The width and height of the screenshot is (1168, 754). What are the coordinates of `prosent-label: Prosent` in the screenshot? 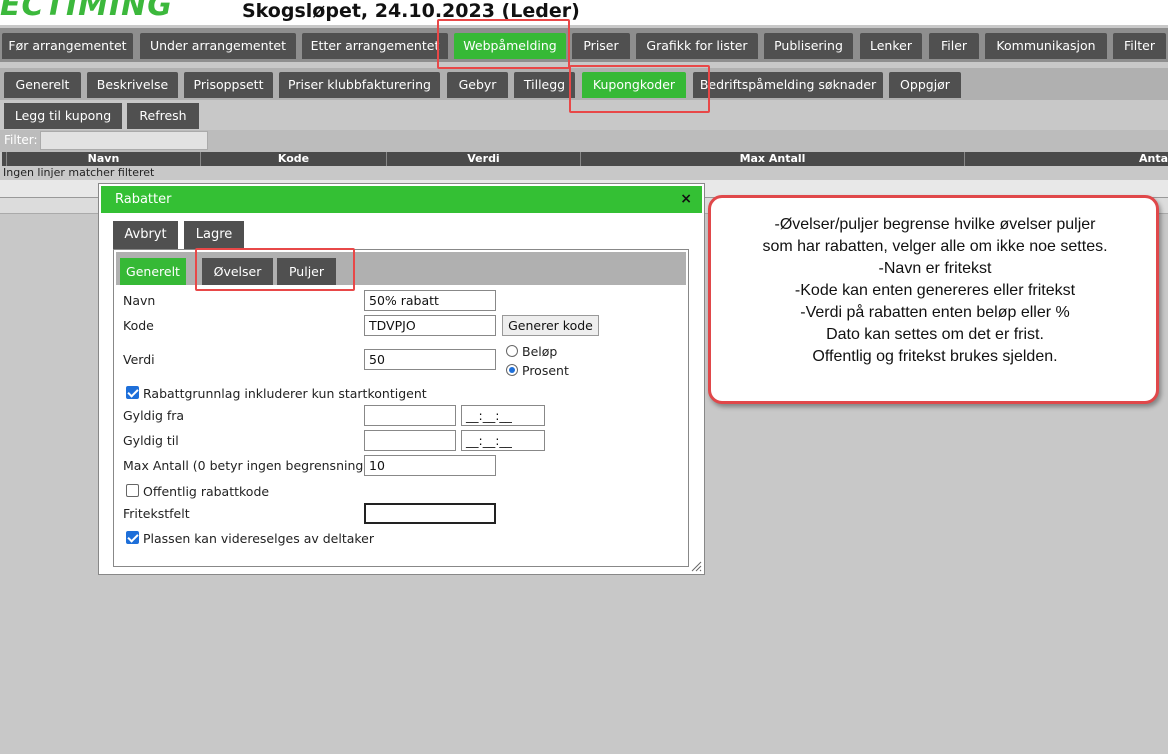 It's located at (545, 370).